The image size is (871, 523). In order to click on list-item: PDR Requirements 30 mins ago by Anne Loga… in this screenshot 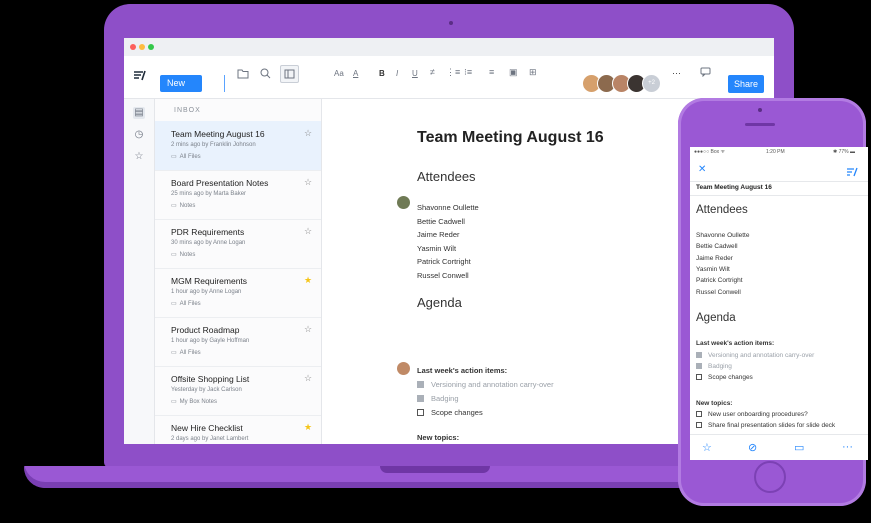, I will do `click(238, 244)`.